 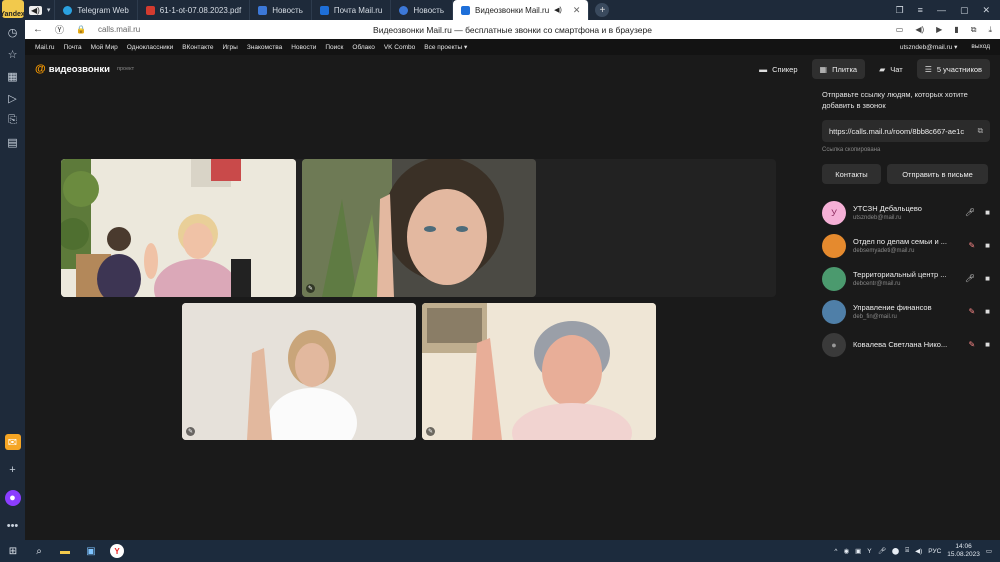 I want to click on list-item: Управление финансов deb_fin@mail.ru ✎ ■, so click(x=906, y=311).